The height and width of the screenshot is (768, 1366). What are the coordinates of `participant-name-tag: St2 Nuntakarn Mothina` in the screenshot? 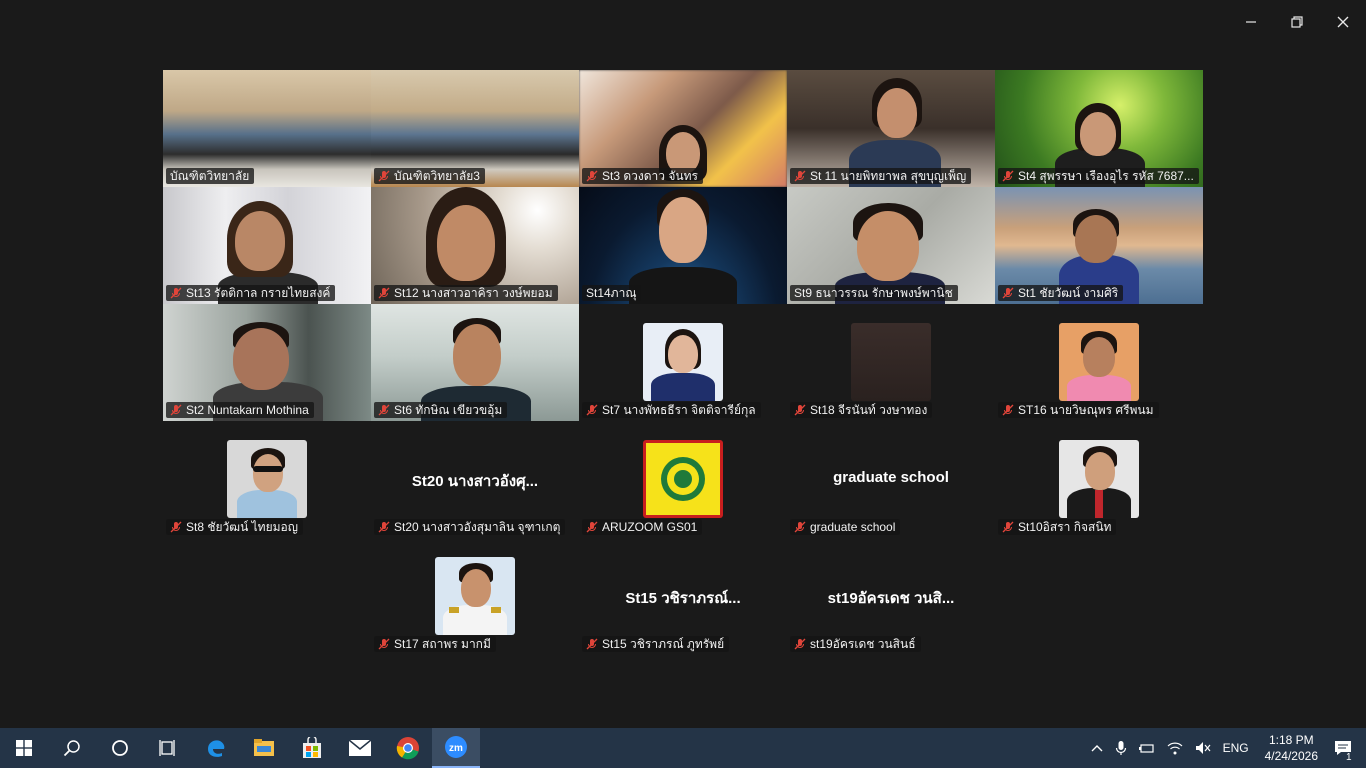 It's located at (240, 410).